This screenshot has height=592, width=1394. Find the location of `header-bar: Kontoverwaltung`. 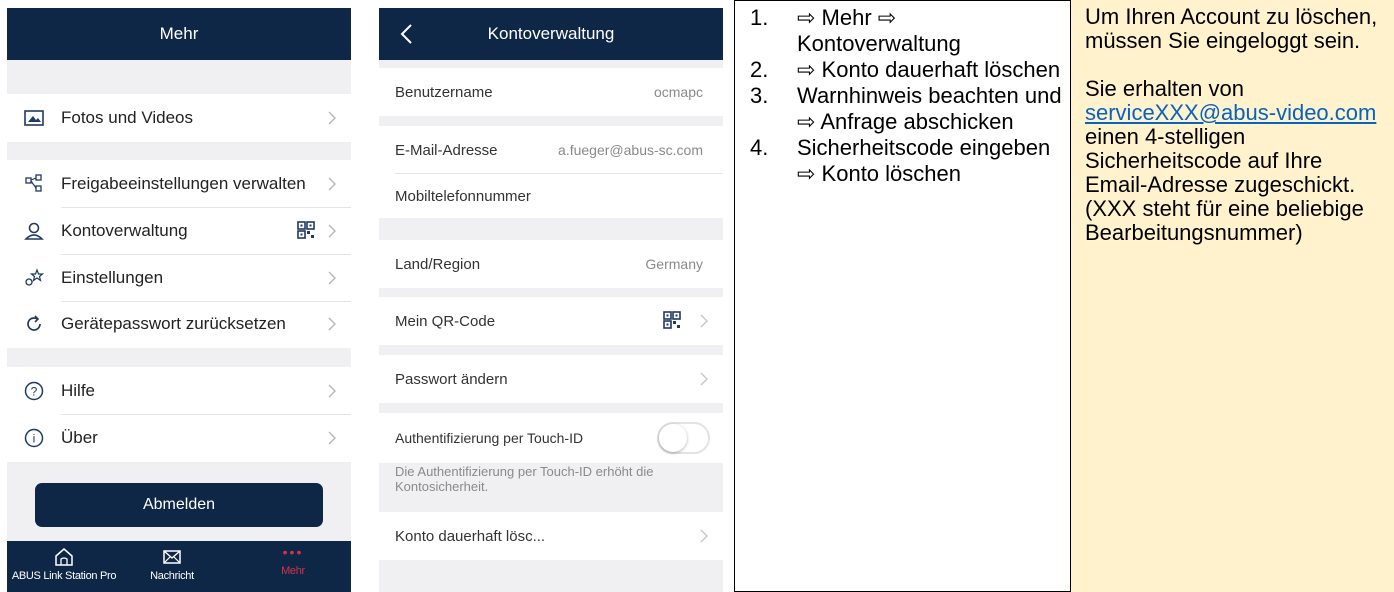

header-bar: Kontoverwaltung is located at coordinates (551, 34).